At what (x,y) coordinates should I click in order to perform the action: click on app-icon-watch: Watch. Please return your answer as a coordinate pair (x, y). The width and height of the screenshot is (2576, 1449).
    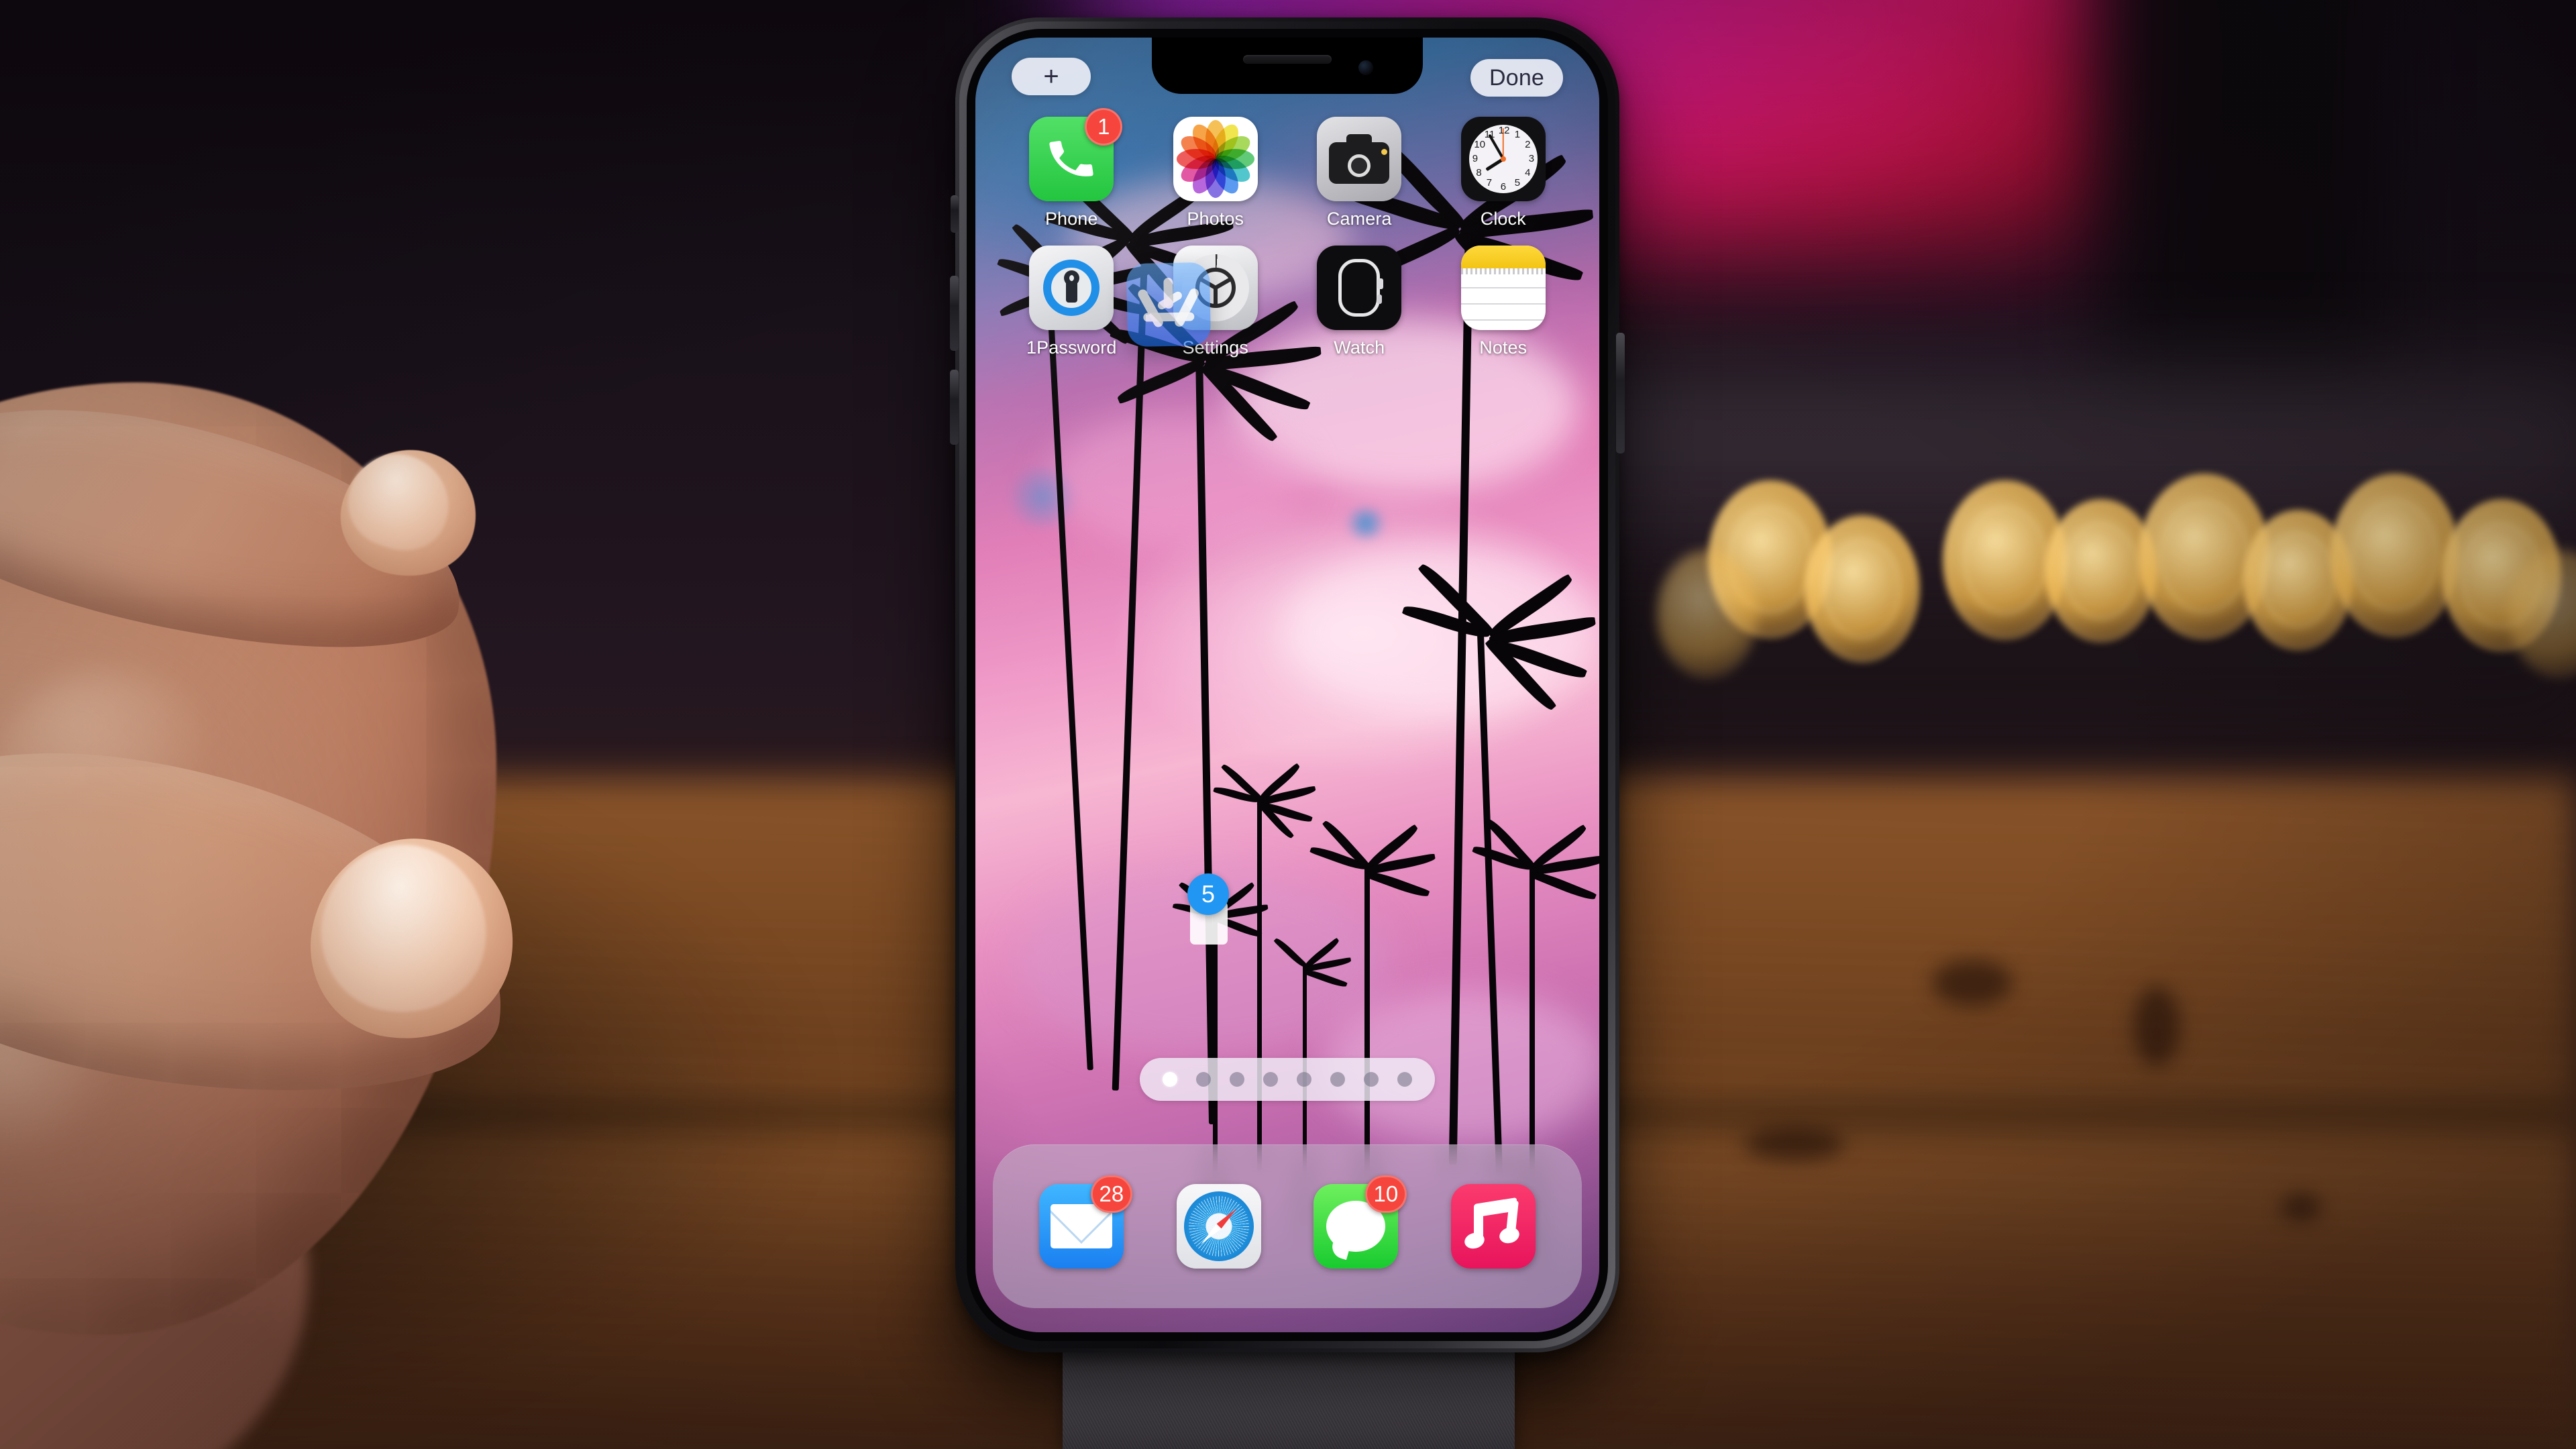
    Looking at the image, I should click on (1359, 302).